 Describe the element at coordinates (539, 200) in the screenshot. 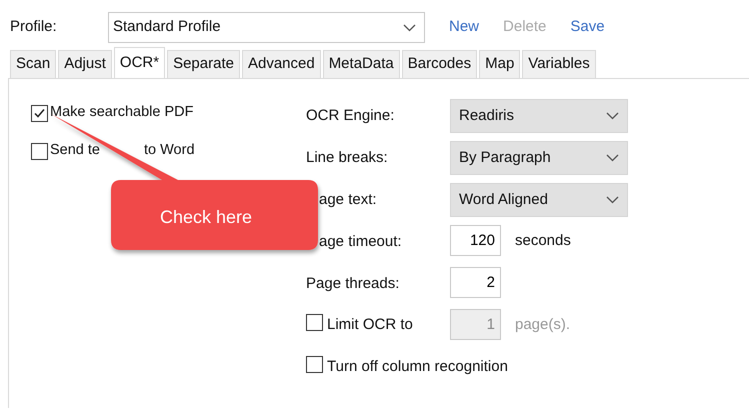

I see `dropdown: Word Aligned` at that location.